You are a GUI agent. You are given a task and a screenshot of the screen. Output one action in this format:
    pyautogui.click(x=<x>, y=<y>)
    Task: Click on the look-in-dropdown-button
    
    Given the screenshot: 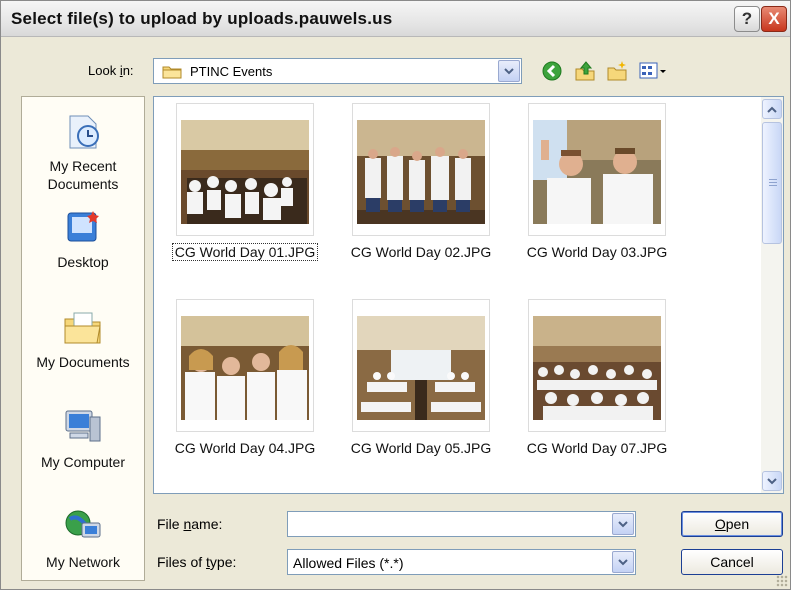 What is the action you would take?
    pyautogui.click(x=509, y=71)
    